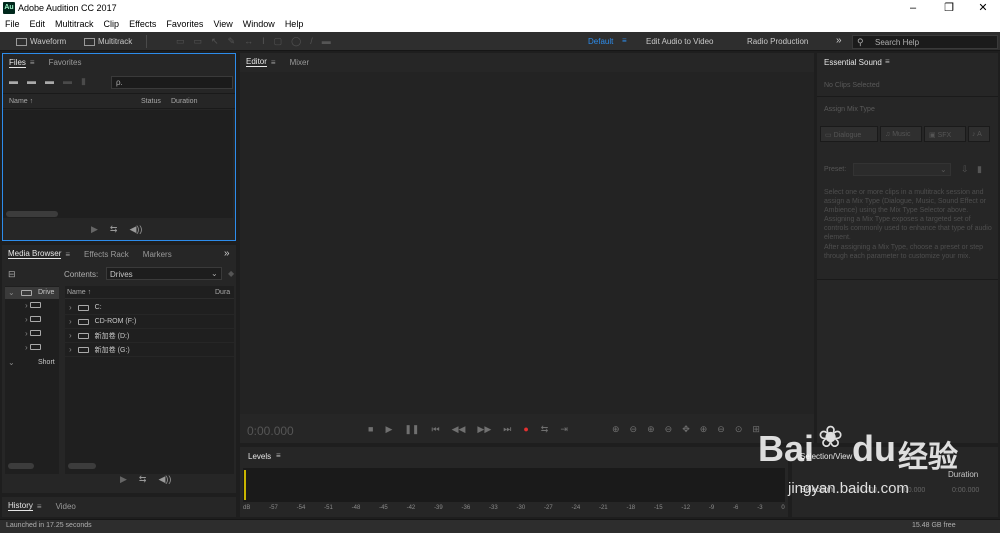 This screenshot has width=1000, height=533. I want to click on zoom-in-point-icon: ⊕, so click(704, 429).